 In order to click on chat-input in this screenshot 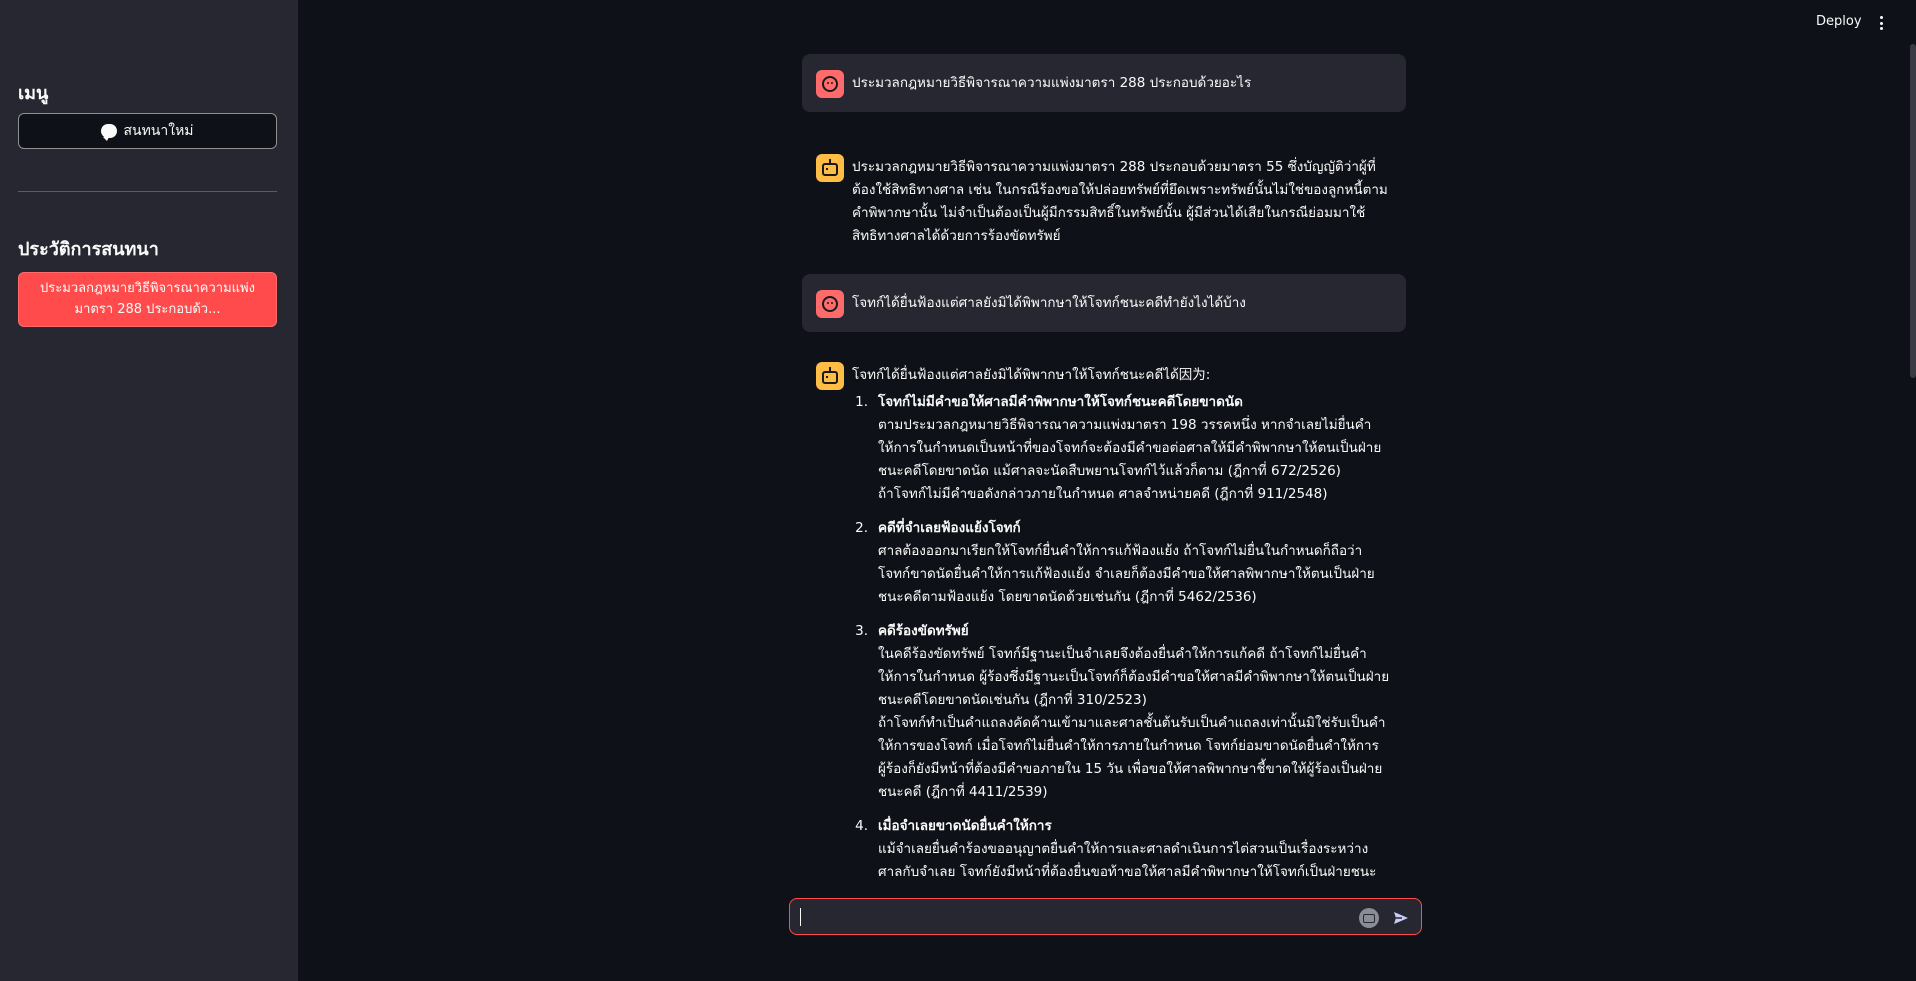, I will do `click(1064, 917)`.